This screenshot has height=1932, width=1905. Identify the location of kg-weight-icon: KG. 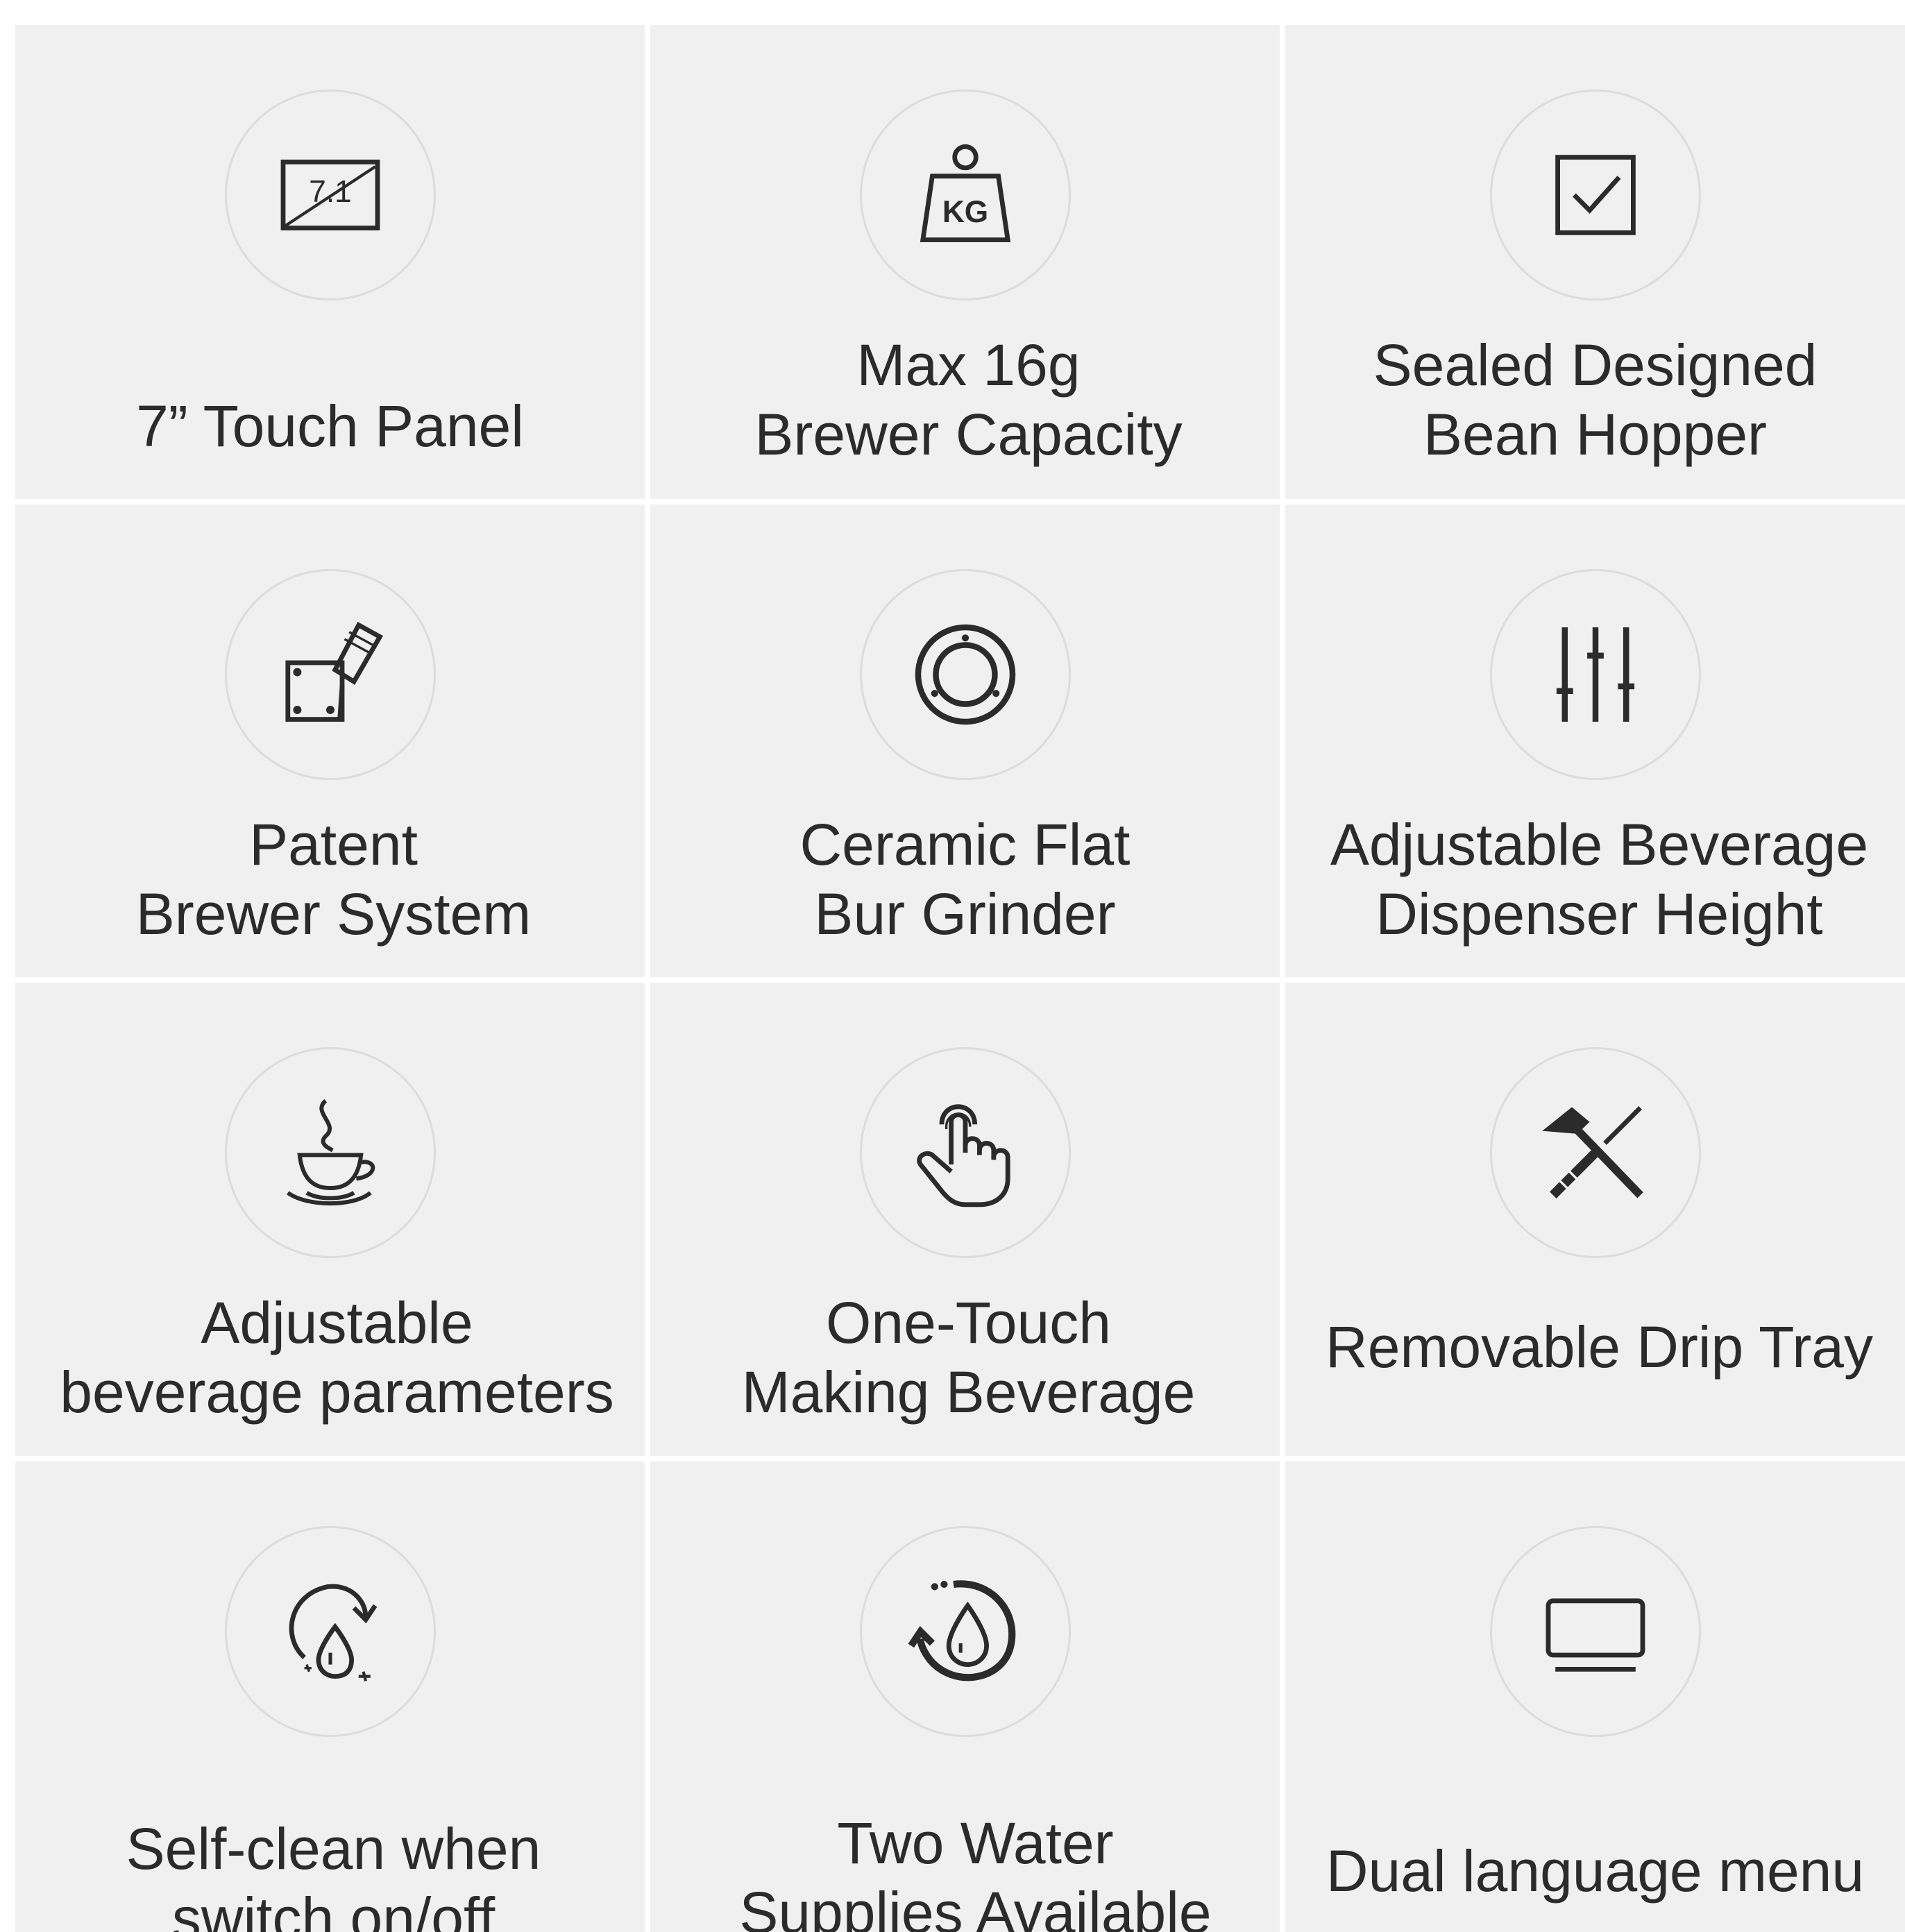
(965, 193).